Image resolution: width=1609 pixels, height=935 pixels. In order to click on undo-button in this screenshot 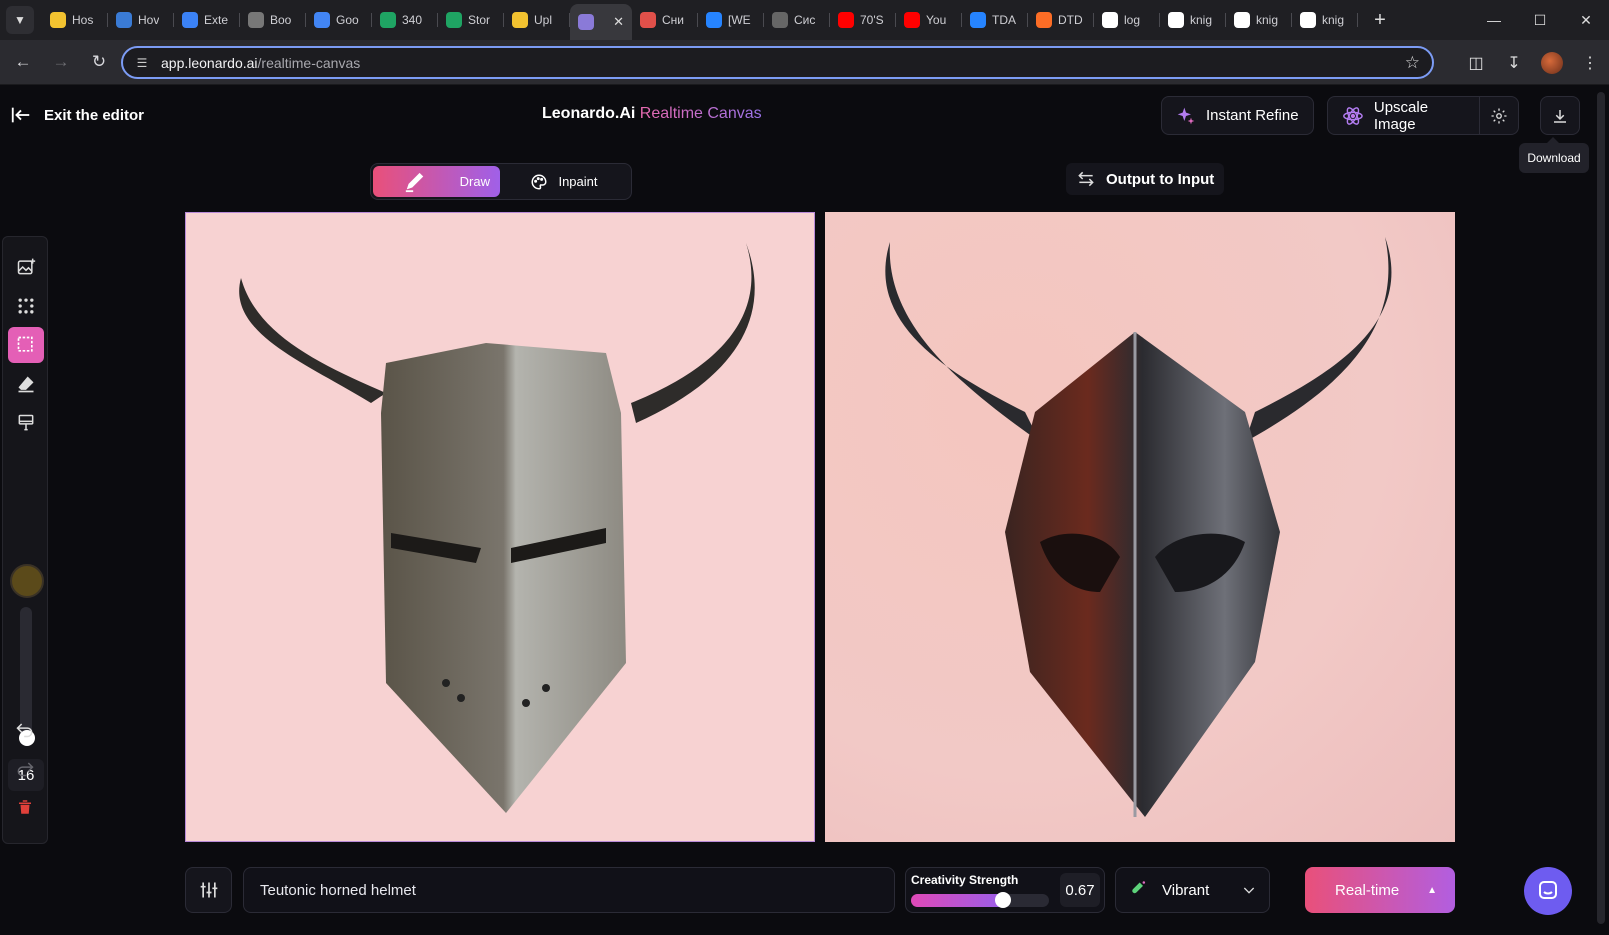, I will do `click(25, 729)`.